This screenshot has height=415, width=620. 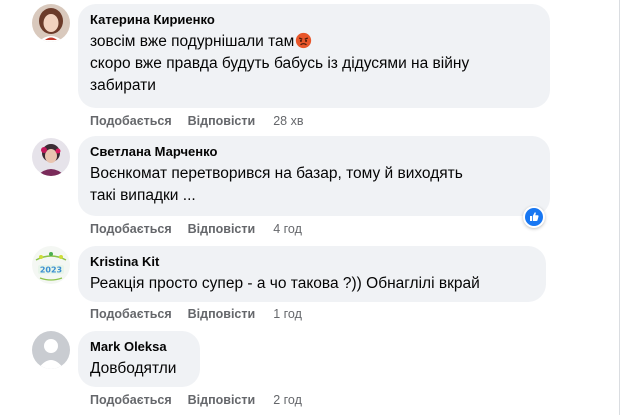 I want to click on like-reaction-icon, so click(x=534, y=217).